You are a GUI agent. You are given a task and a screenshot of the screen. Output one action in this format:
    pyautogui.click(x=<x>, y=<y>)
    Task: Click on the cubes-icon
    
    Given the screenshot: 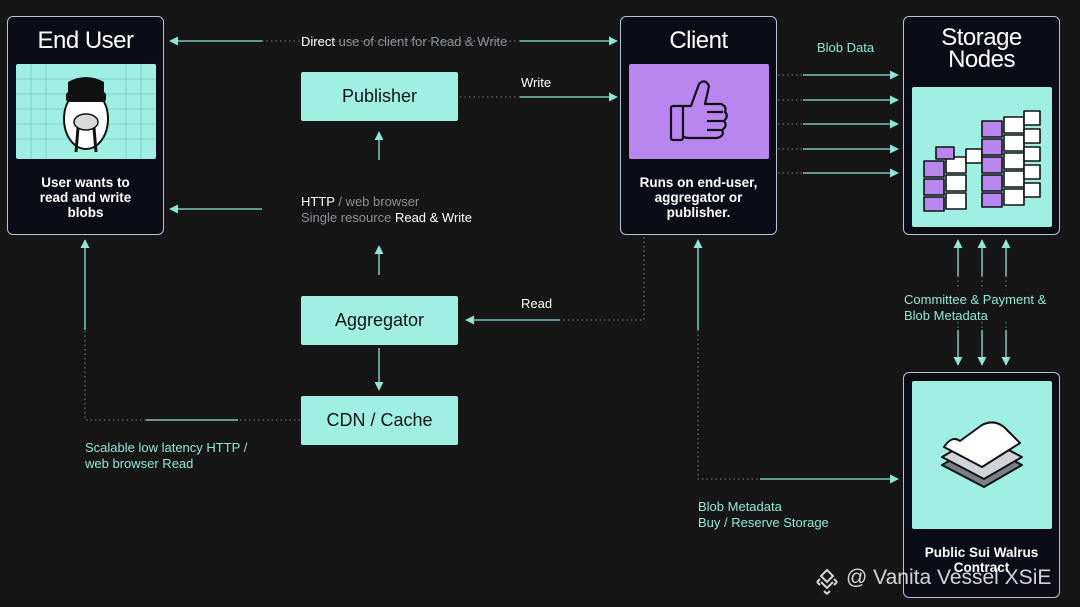 What is the action you would take?
    pyautogui.click(x=982, y=161)
    